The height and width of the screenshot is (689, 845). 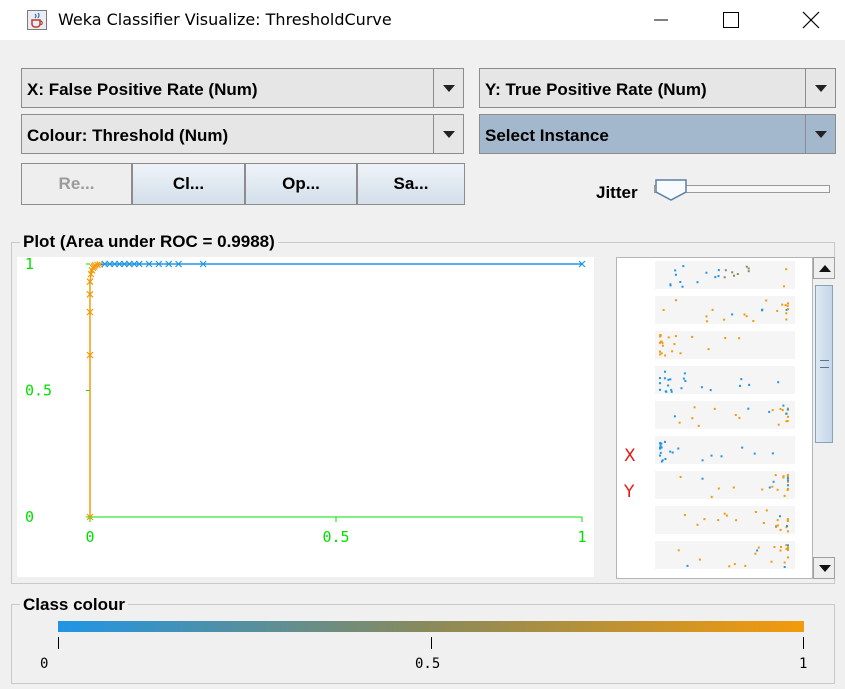 I want to click on minimize-button, so click(x=660, y=20).